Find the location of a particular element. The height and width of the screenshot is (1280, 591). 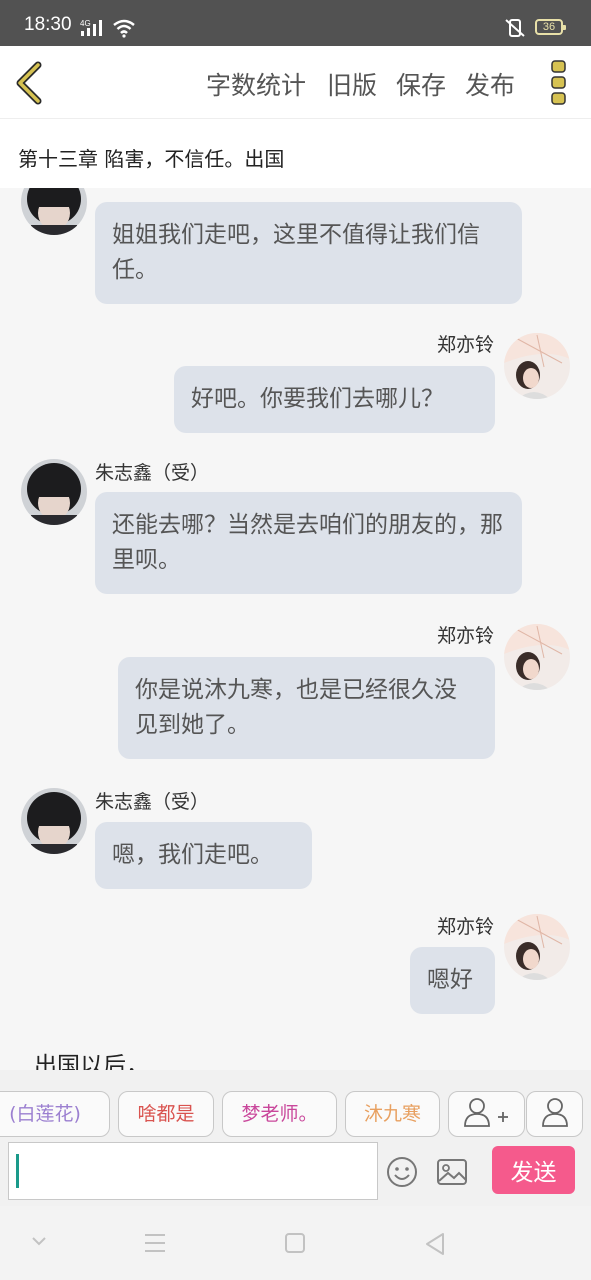

composer: 发送 is located at coordinates (295, 1173).